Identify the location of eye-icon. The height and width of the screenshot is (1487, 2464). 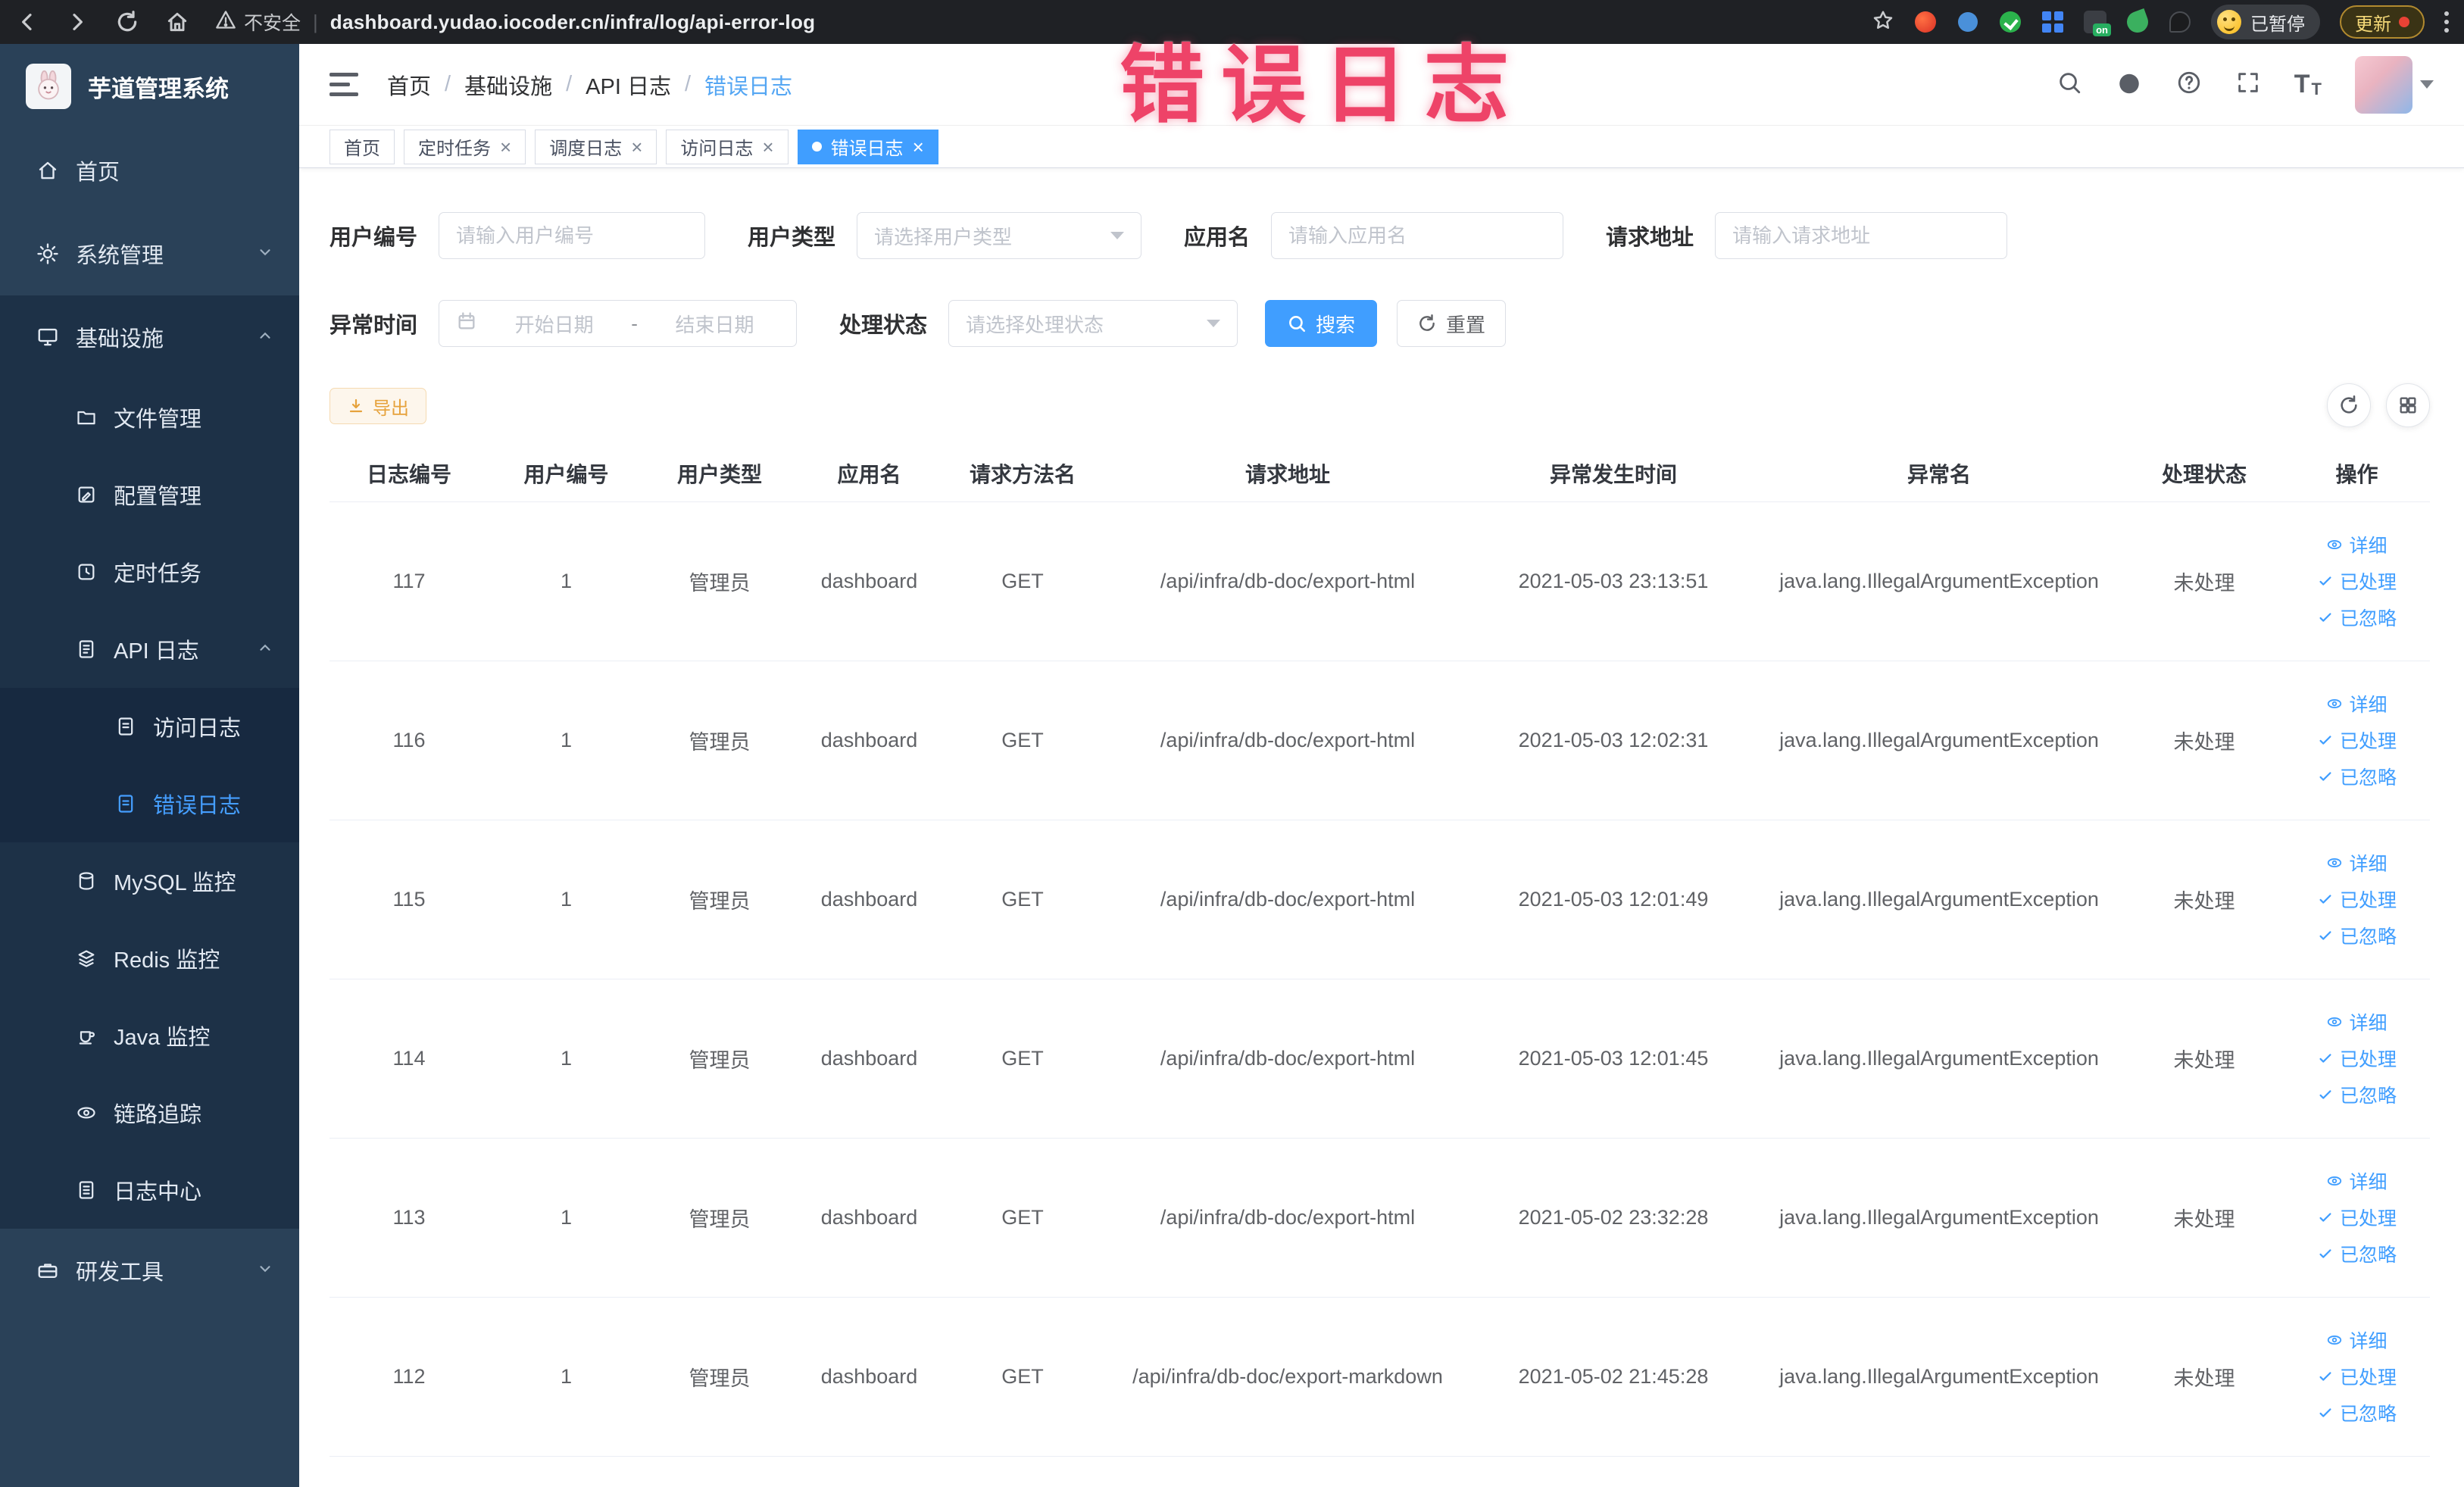
(86, 1113).